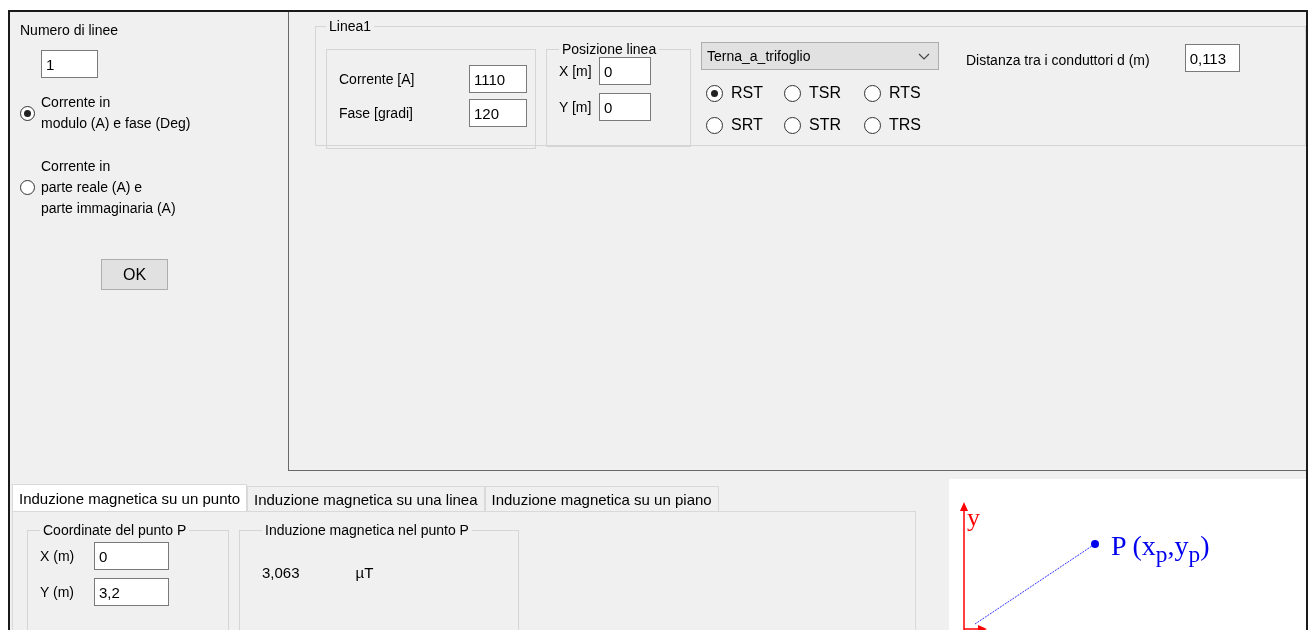 Image resolution: width=1314 pixels, height=630 pixels. I want to click on input-field: 3,2, so click(131, 592).